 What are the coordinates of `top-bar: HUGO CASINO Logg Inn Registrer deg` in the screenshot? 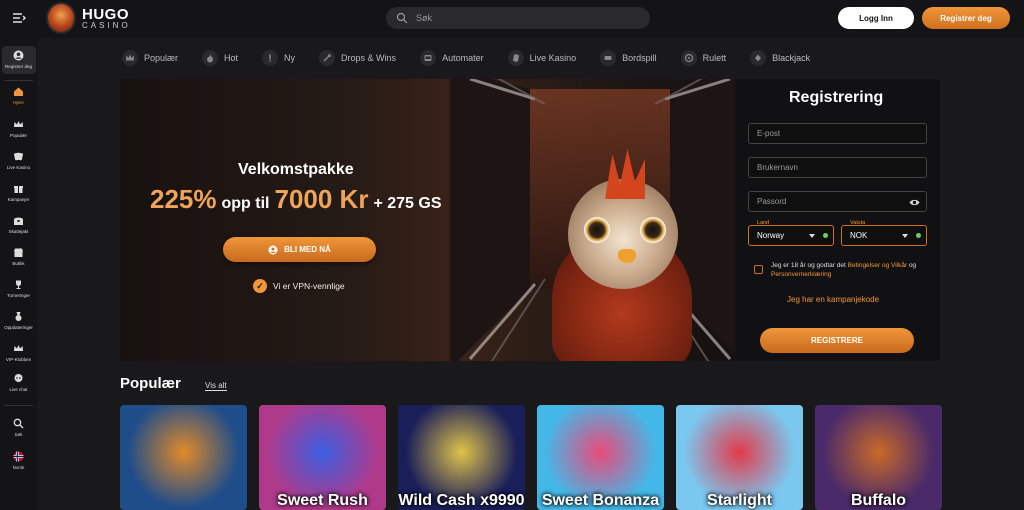 It's located at (512, 19).